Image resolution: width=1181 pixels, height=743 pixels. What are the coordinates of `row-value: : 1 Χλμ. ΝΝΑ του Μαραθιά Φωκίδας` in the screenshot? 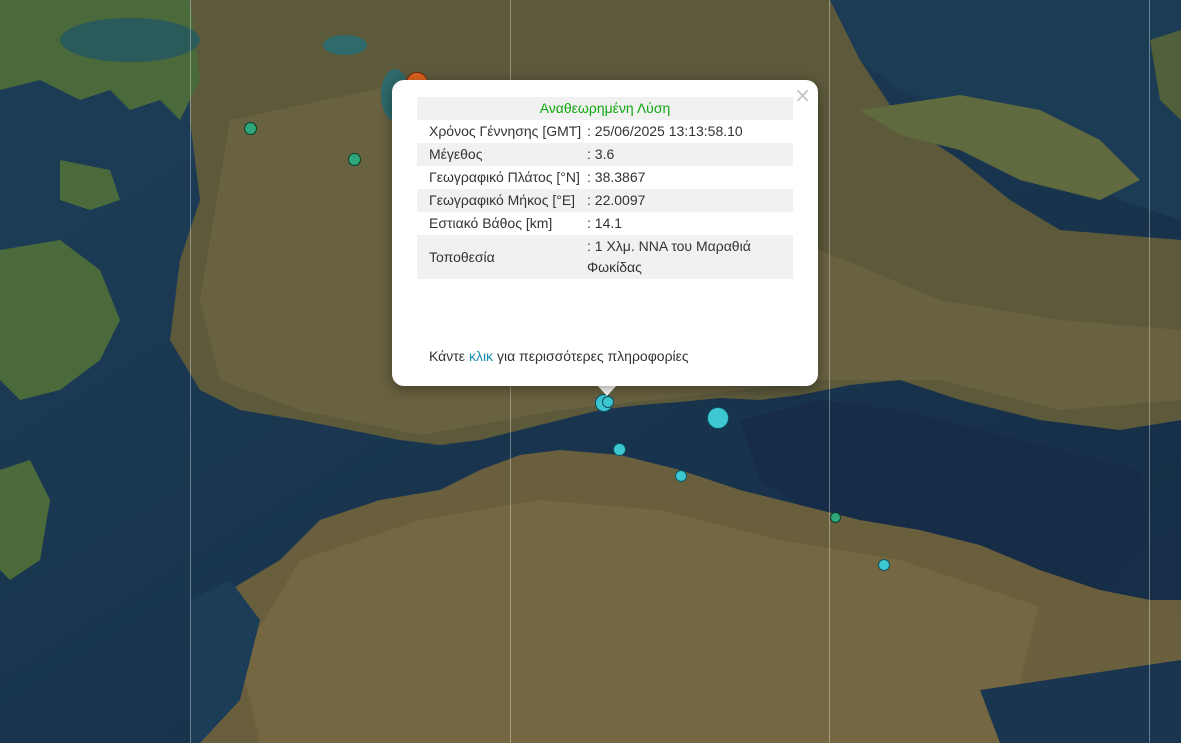 It's located at (690, 257).